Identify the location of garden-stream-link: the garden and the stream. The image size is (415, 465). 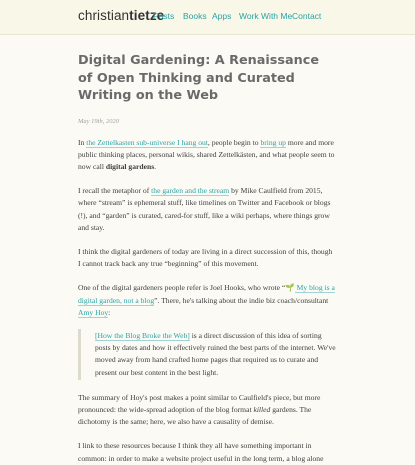
(190, 191).